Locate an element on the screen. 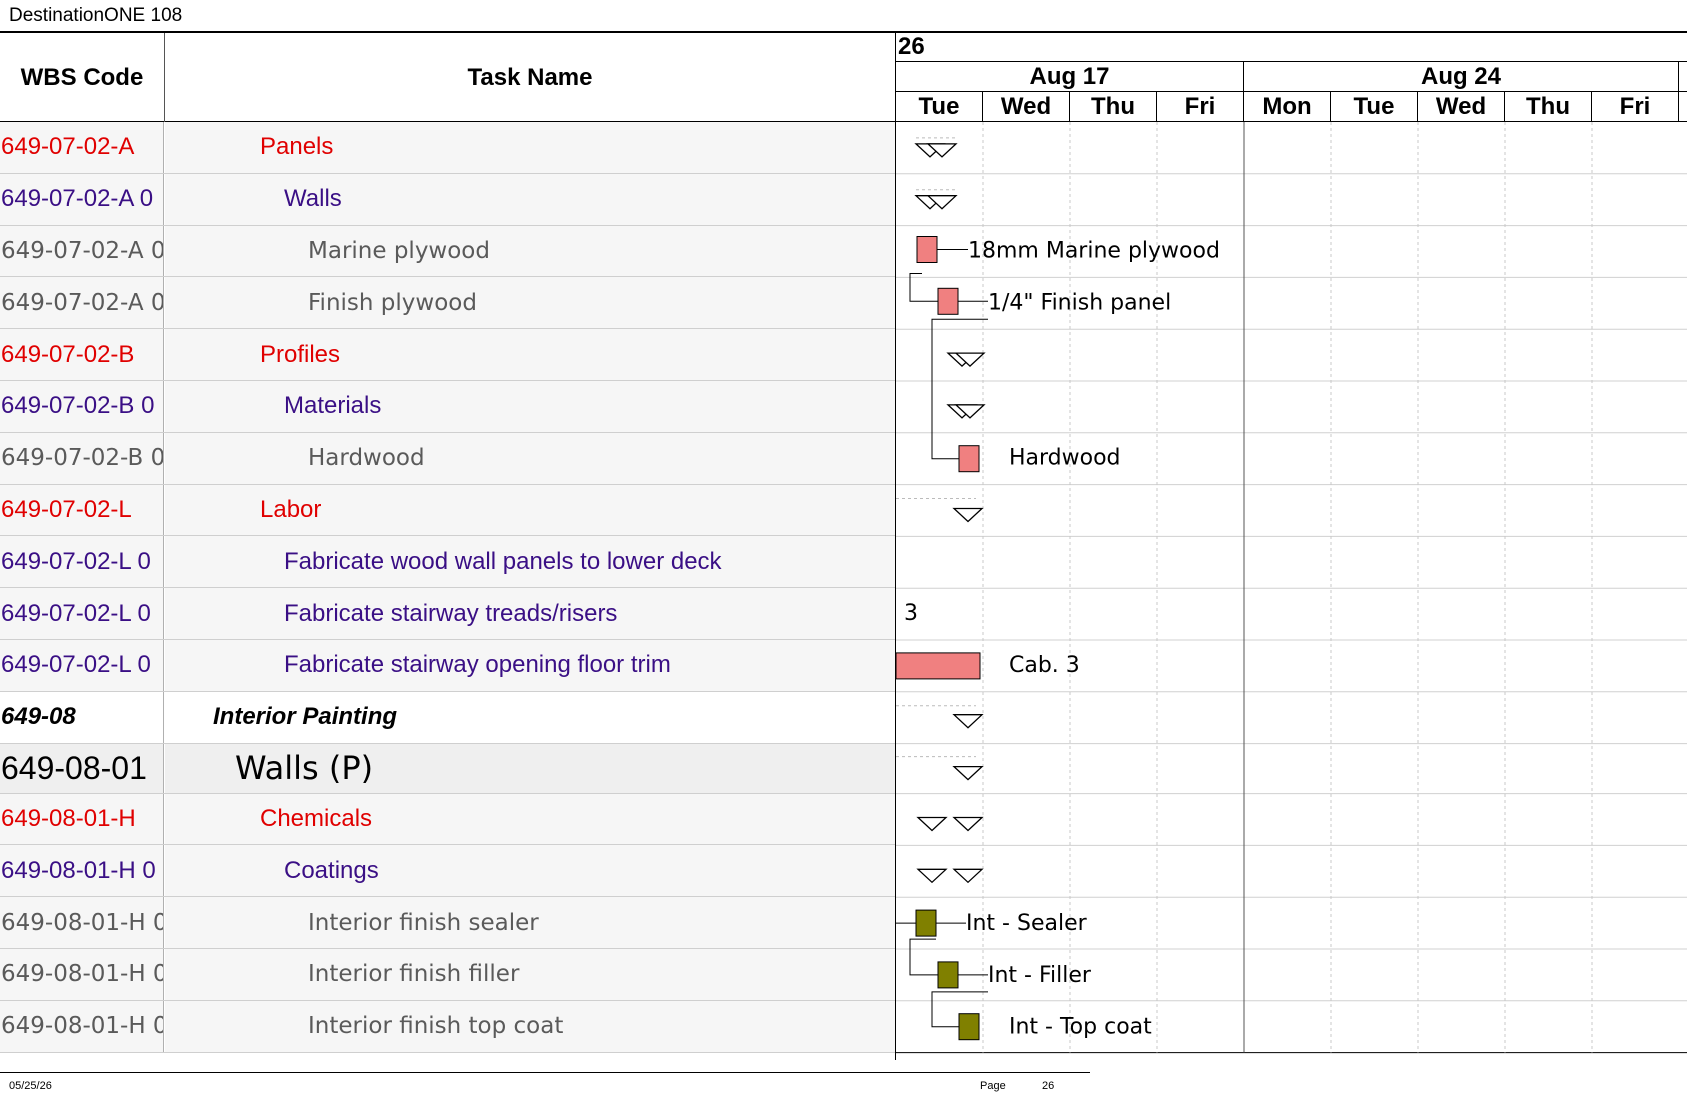 The width and height of the screenshot is (1687, 1097). table-row: 649-08-01-H 01Interior finish filler is located at coordinates (447, 974).